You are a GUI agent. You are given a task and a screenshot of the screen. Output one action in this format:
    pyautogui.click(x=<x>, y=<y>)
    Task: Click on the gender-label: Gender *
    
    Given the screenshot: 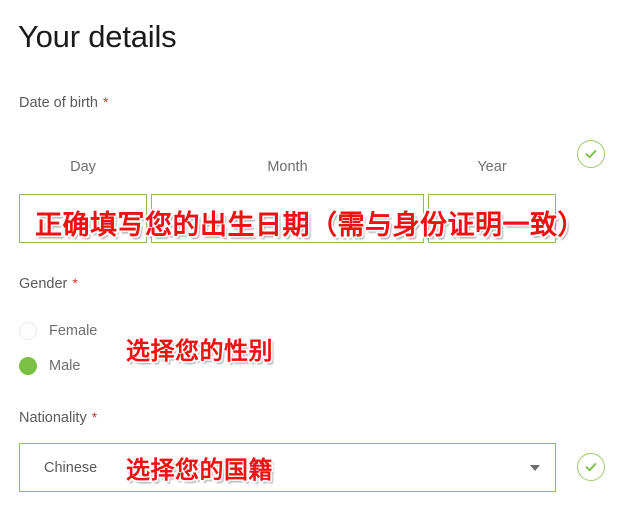 What is the action you would take?
    pyautogui.click(x=48, y=283)
    